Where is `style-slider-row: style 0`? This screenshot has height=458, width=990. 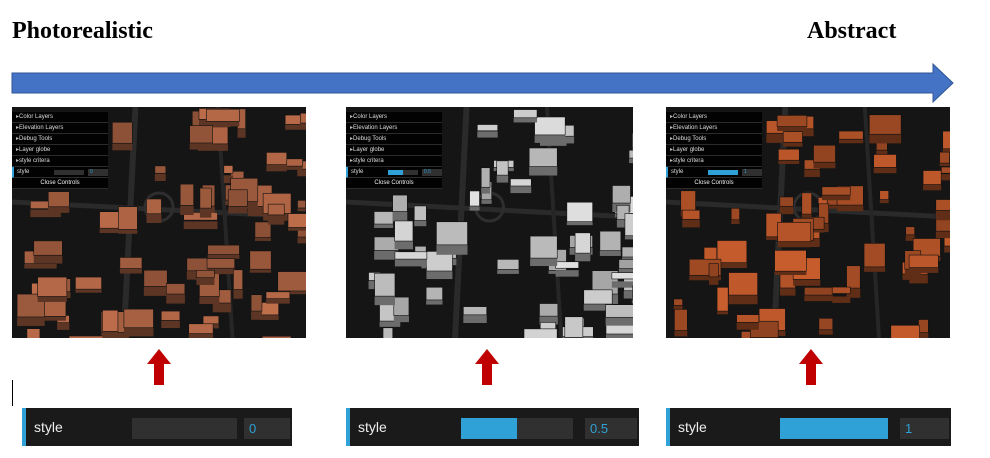
style-slider-row: style 0 is located at coordinates (60, 172).